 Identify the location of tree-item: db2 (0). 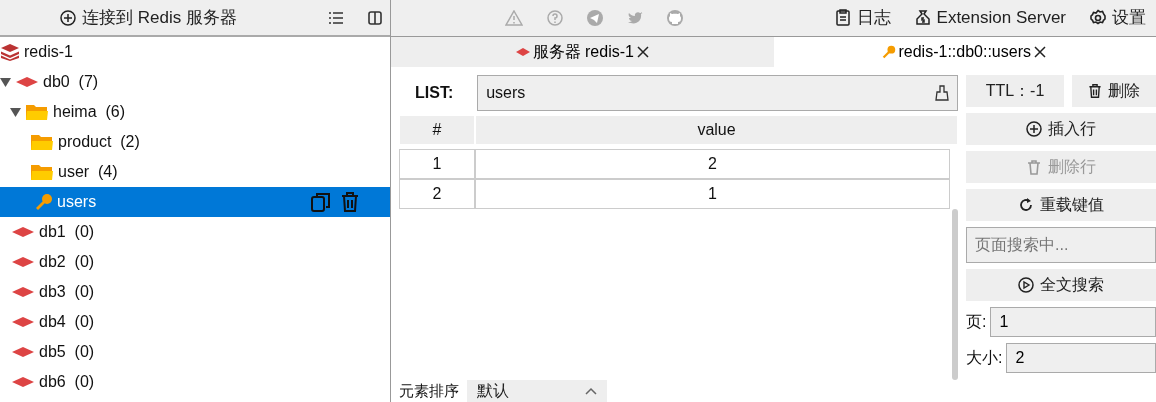
(195, 262).